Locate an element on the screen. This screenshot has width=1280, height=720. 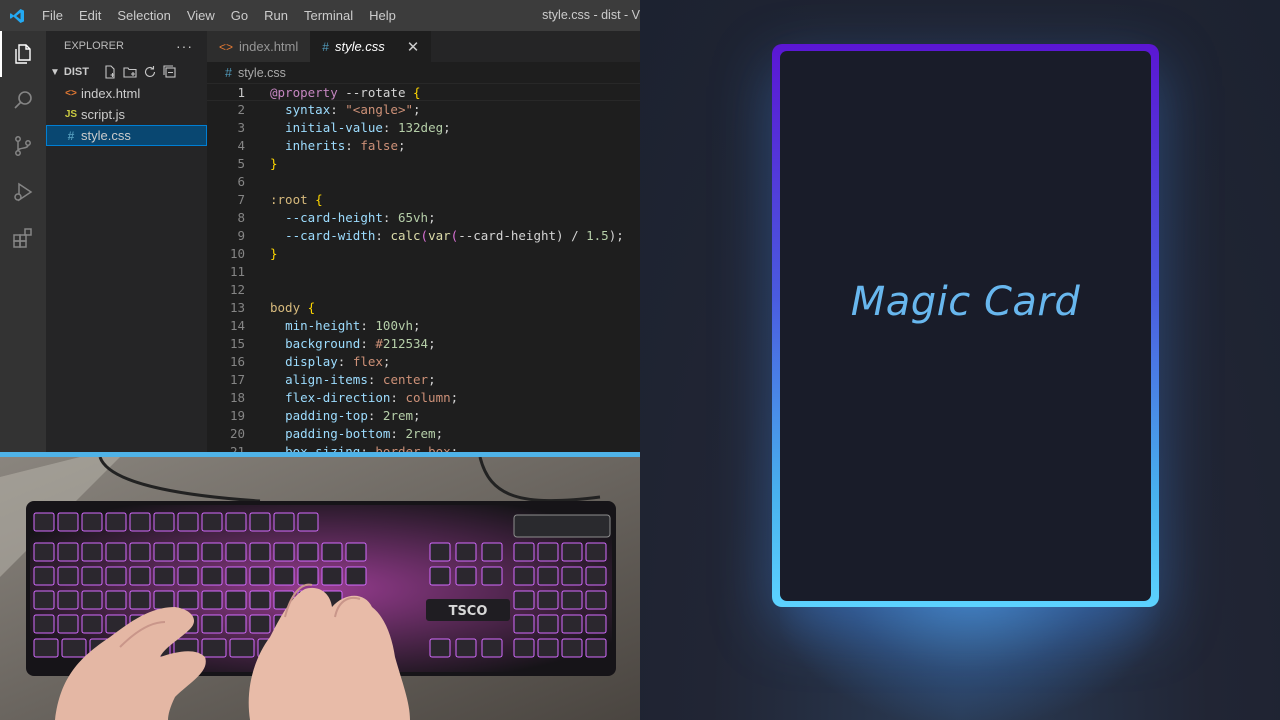
code-line: 15 background: #212534; is located at coordinates (423, 344).